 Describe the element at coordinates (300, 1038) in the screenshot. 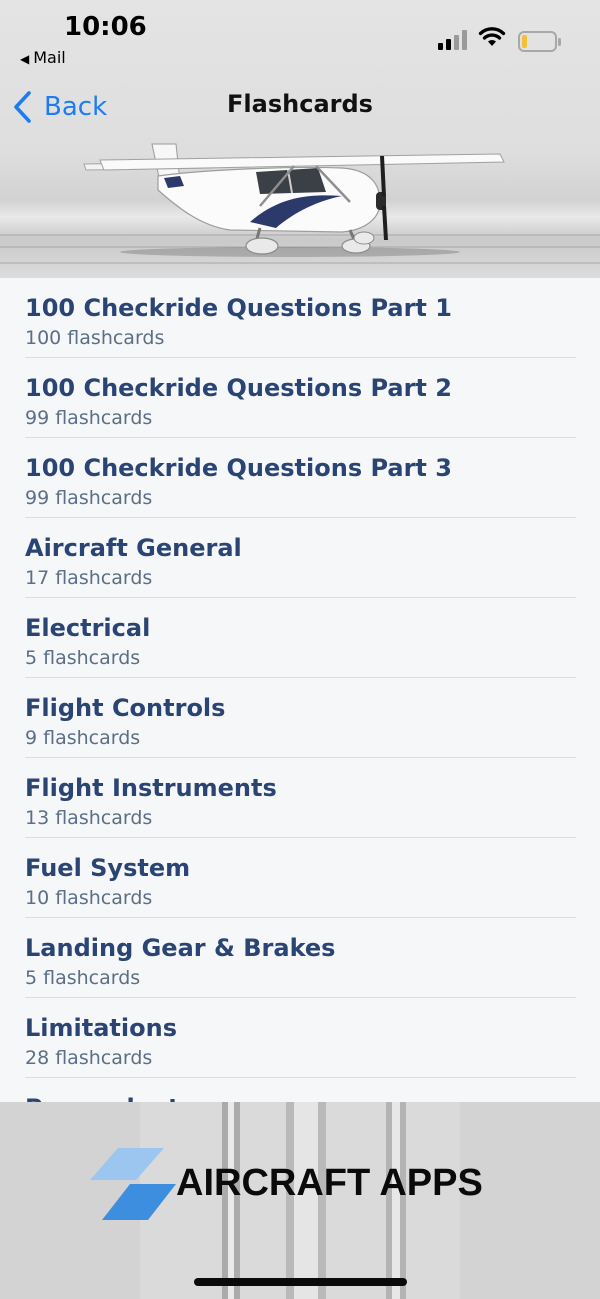

I see `list-item: Limitations 28 flashcards` at that location.